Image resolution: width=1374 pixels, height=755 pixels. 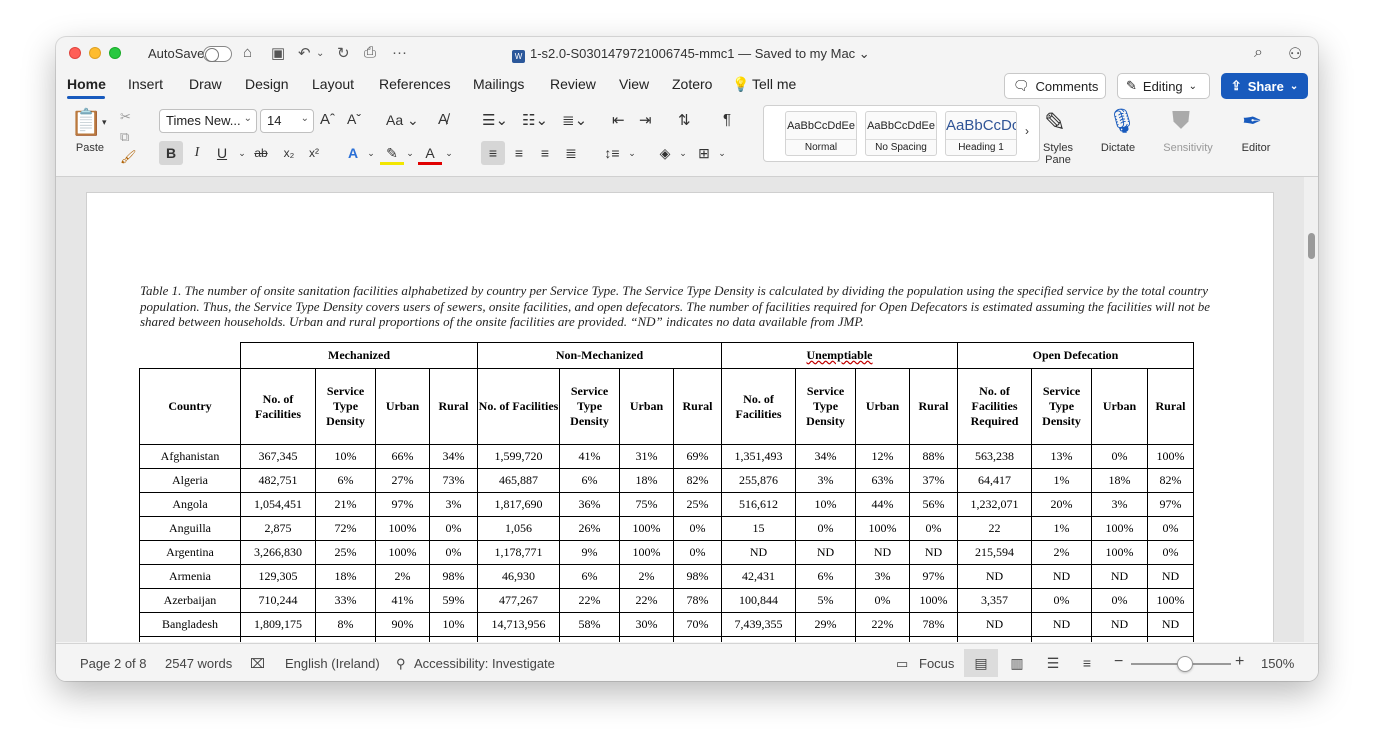 What do you see at coordinates (453, 406) in the screenshot?
I see `column-header: Rural` at bounding box center [453, 406].